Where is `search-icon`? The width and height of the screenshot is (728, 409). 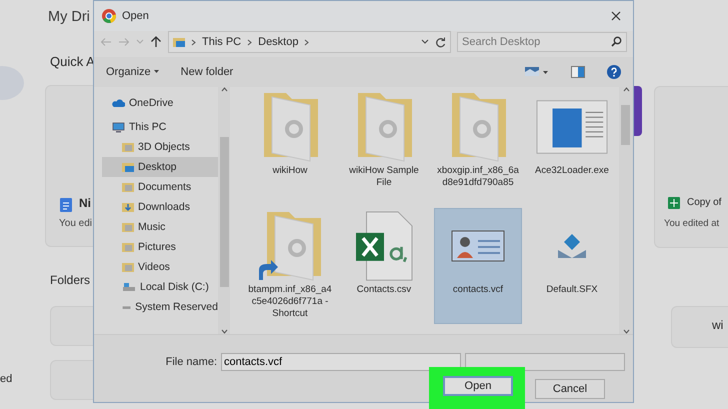 search-icon is located at coordinates (616, 41).